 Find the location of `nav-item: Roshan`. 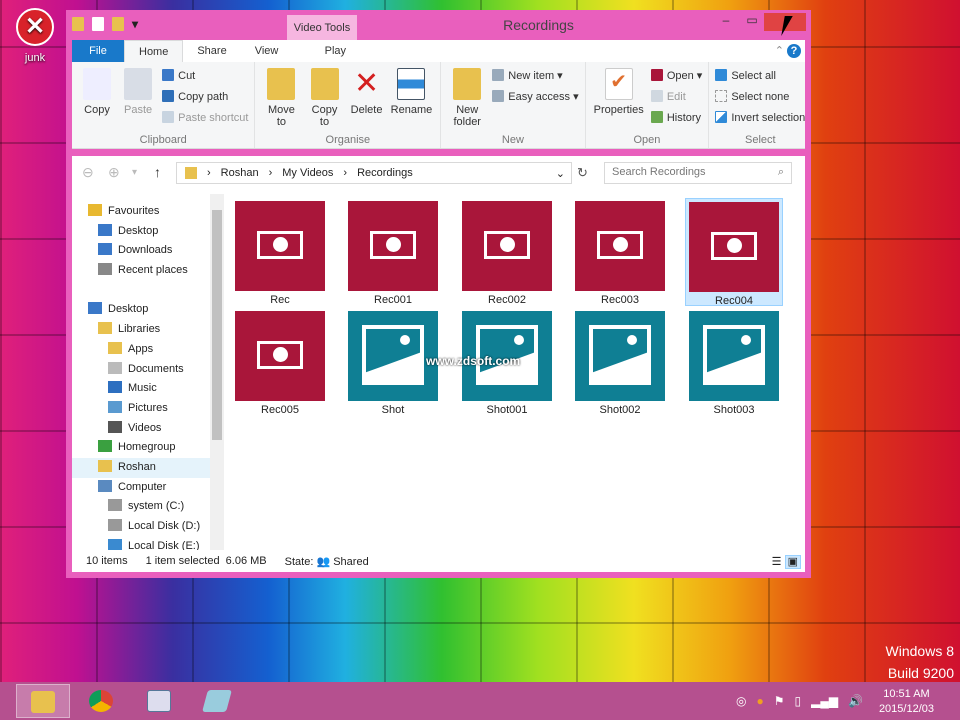

nav-item: Roshan is located at coordinates (141, 467).